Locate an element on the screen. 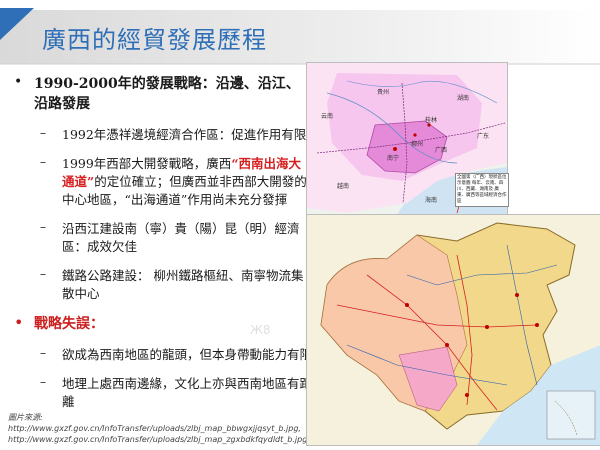 The image size is (600, 450). sub-bullet-text: 鐵路公路建設： 柳州鐵路樞紐、南寧物流集散中心 is located at coordinates (183, 284).